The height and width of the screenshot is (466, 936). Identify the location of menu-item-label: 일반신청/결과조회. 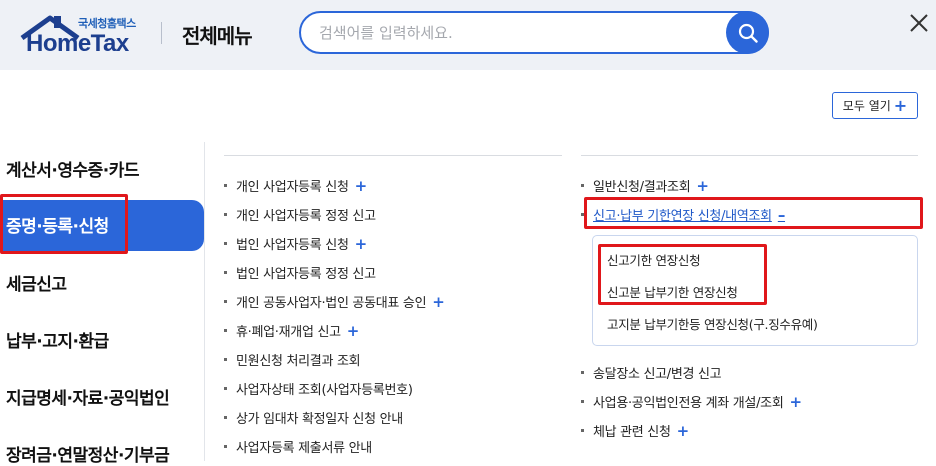
(642, 187).